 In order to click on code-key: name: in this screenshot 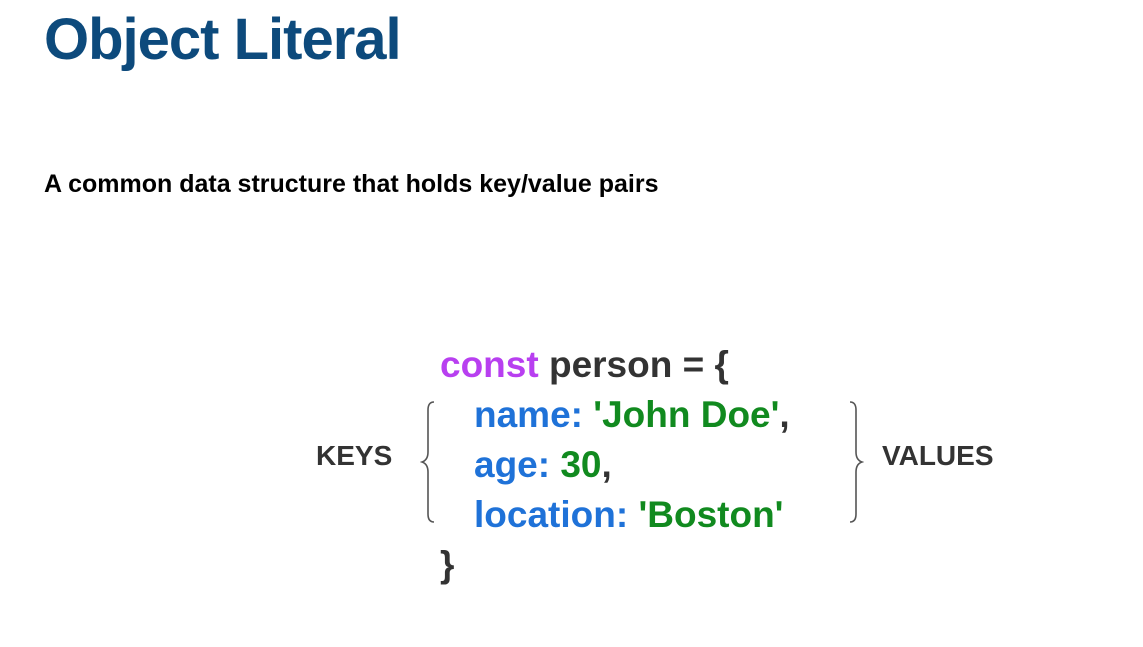, I will do `click(528, 414)`.